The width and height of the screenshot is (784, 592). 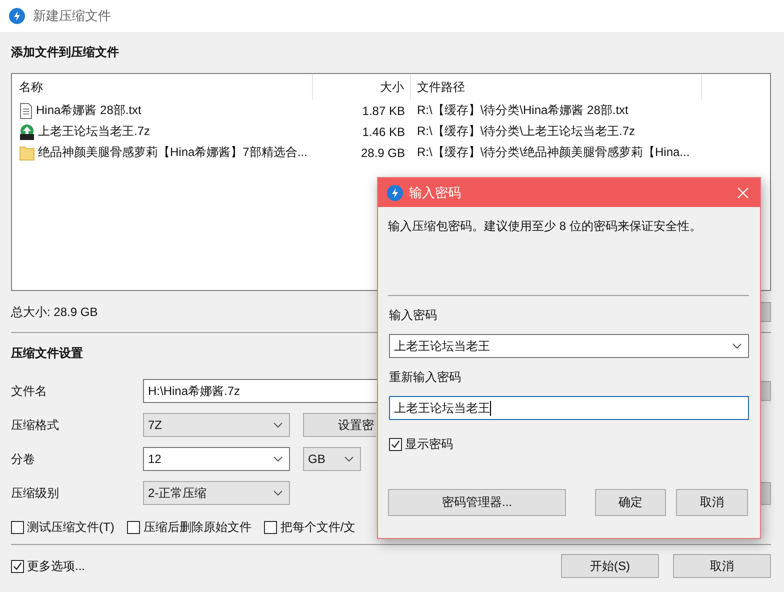 What do you see at coordinates (339, 425) in the screenshot?
I see `set-password-button: 设置密` at bounding box center [339, 425].